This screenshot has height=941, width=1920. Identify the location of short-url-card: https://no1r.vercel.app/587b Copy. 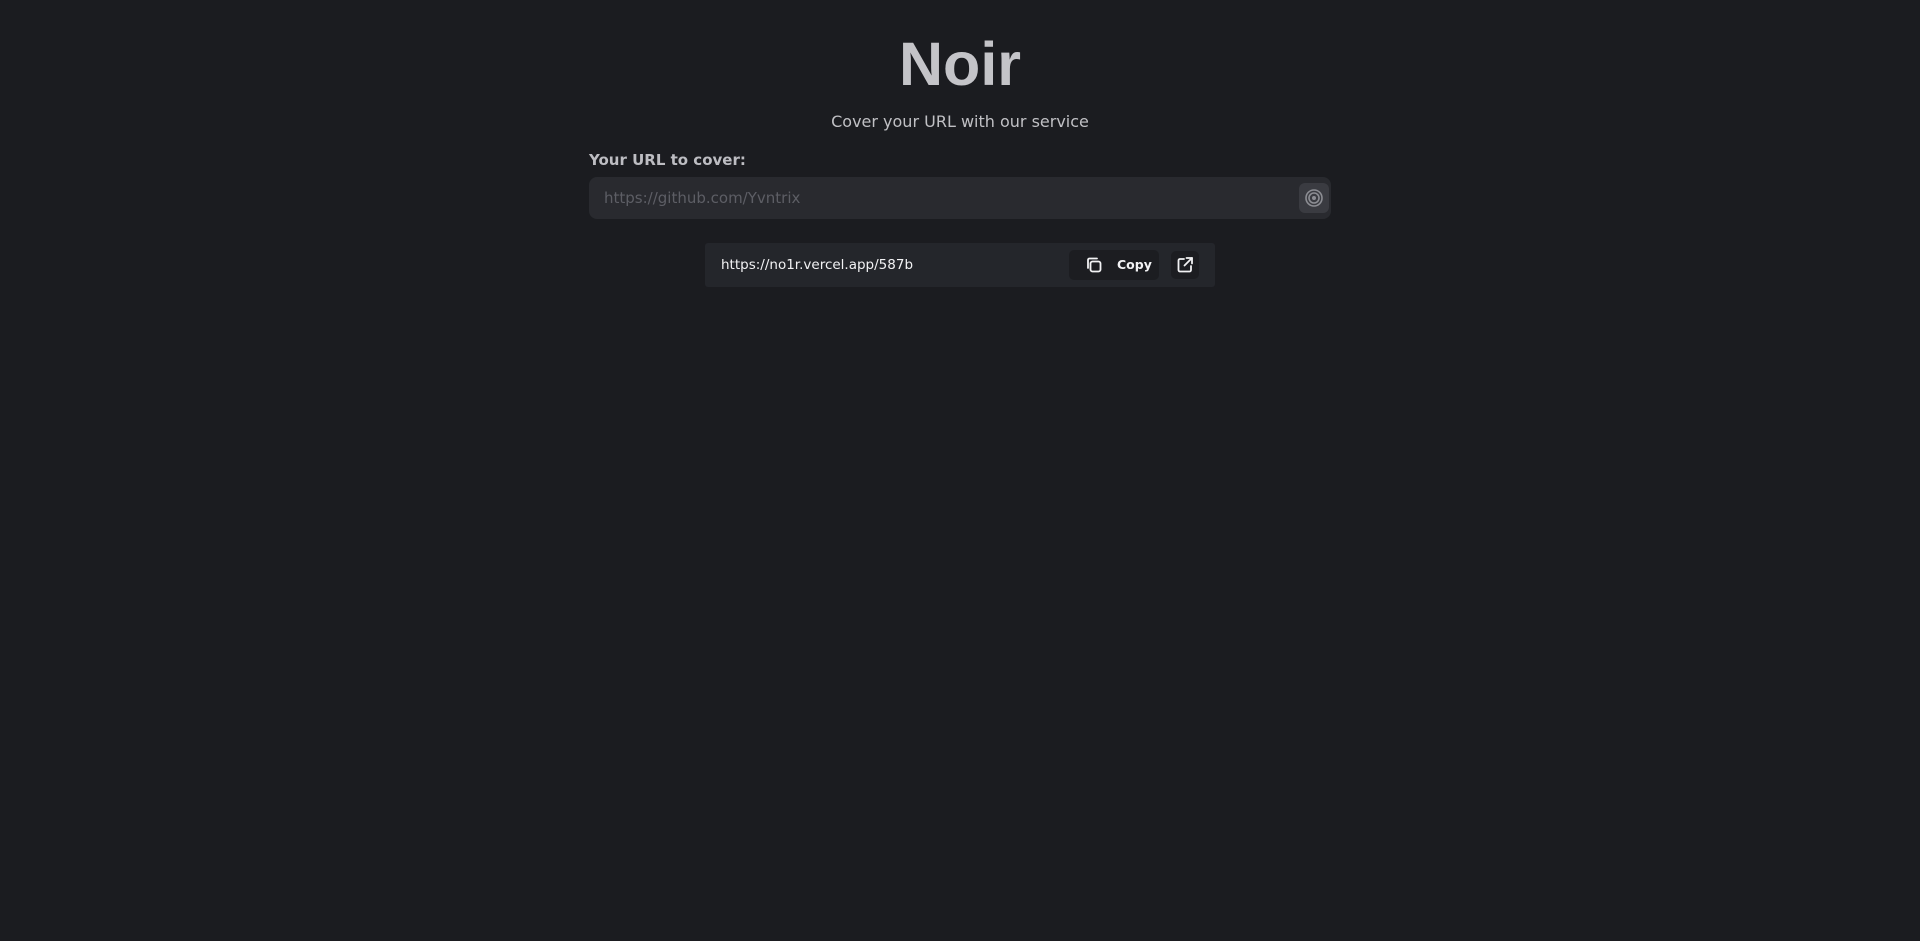
(960, 265).